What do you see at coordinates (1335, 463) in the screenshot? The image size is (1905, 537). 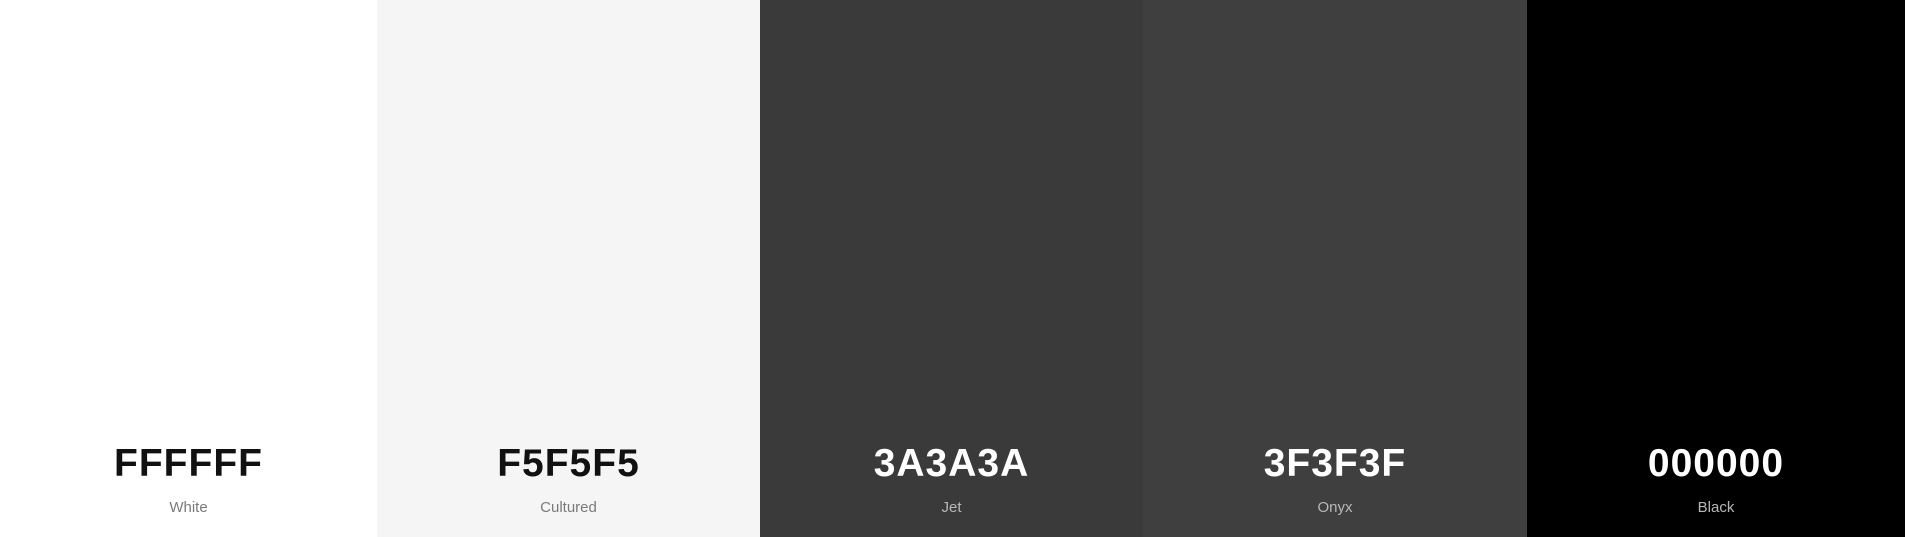 I see `swatch-hex: 3F3F3F` at bounding box center [1335, 463].